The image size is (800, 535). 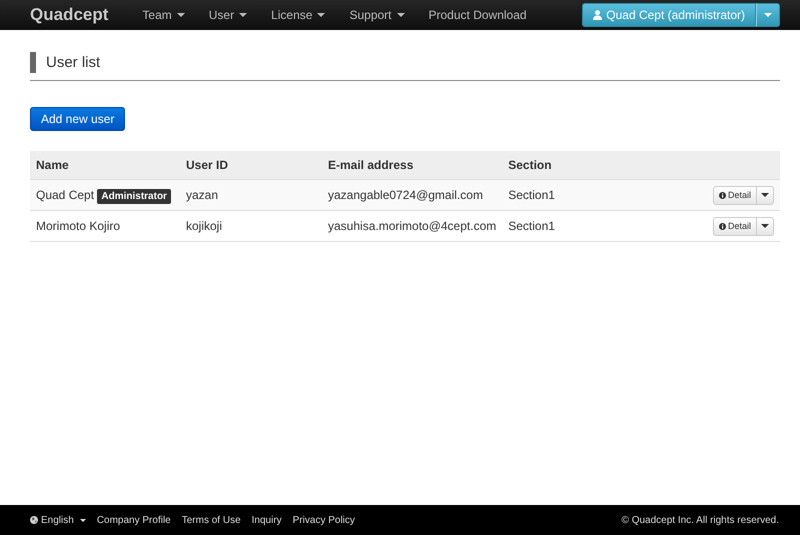 What do you see at coordinates (700, 520) in the screenshot?
I see `copyright-text: © Quadcept Inc. All rights reserved.` at bounding box center [700, 520].